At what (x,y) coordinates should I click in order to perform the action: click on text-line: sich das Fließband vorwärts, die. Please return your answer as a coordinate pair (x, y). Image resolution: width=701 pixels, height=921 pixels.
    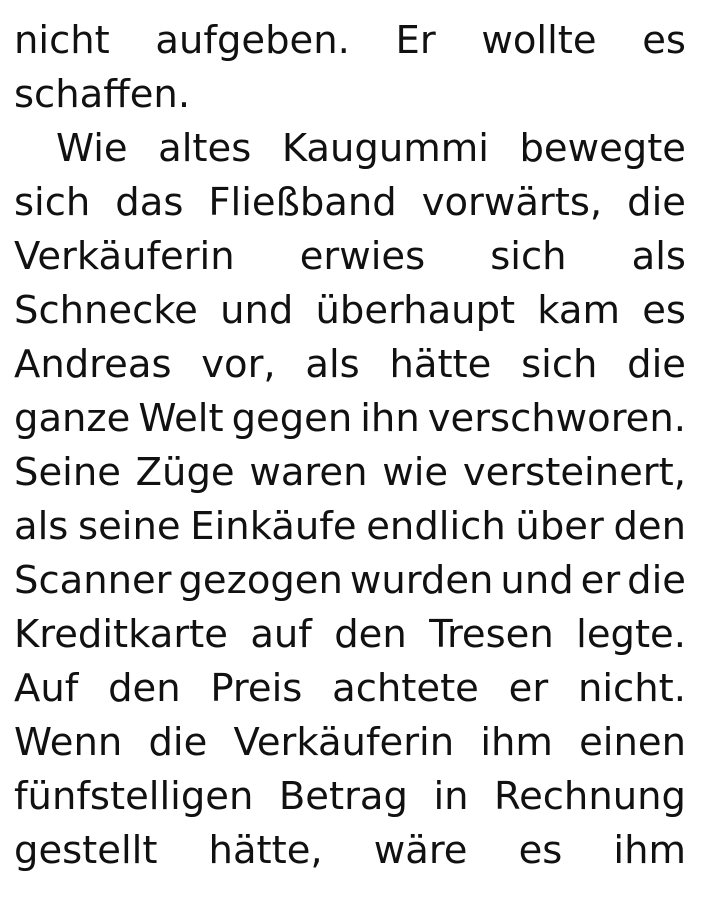
    Looking at the image, I should click on (350, 203).